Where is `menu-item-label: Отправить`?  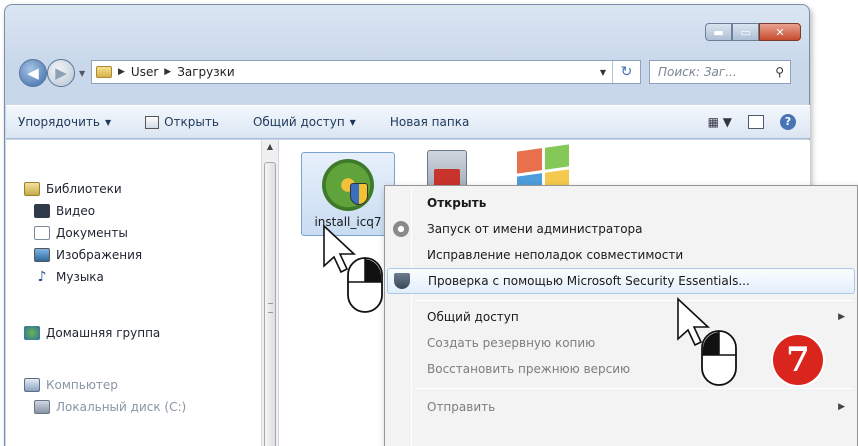
menu-item-label: Отправить is located at coordinates (461, 407).